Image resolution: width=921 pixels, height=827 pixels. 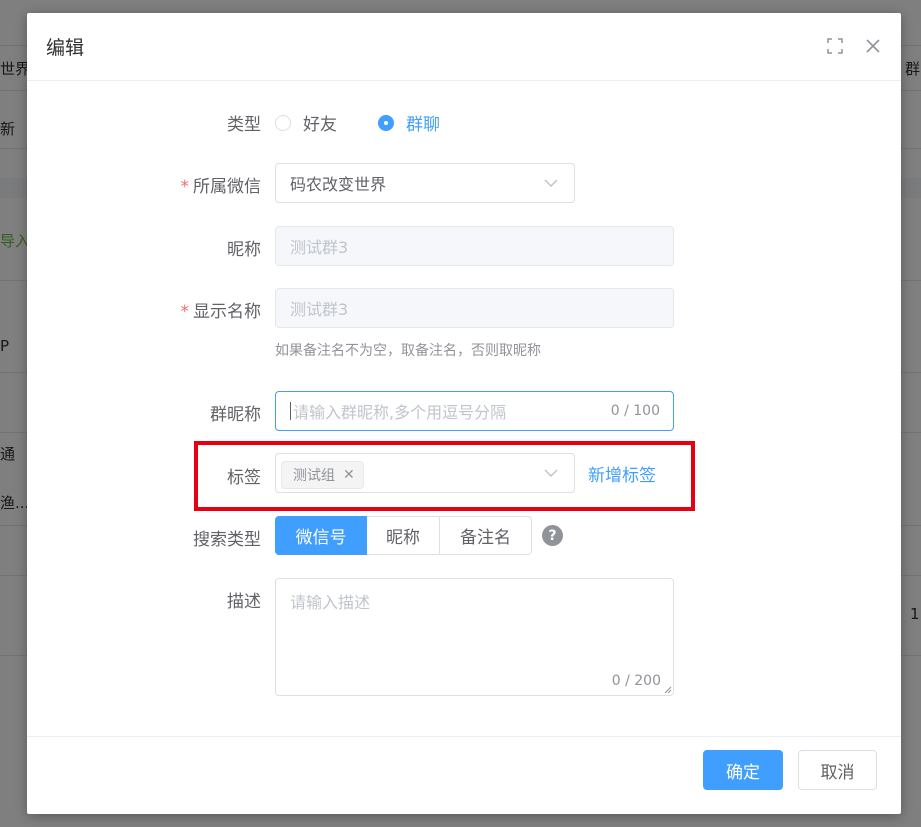 I want to click on wechat-select: 码农改变世界, so click(x=425, y=183).